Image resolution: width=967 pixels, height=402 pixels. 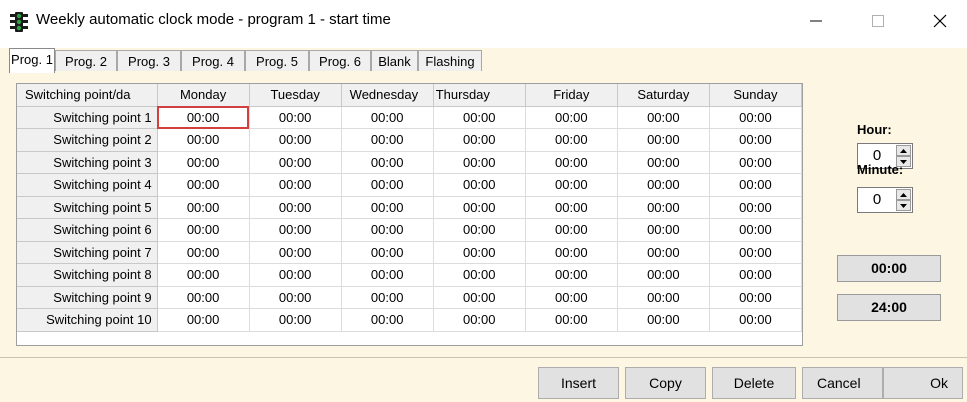 I want to click on tab-prog-5: Prog. 5, so click(x=277, y=60).